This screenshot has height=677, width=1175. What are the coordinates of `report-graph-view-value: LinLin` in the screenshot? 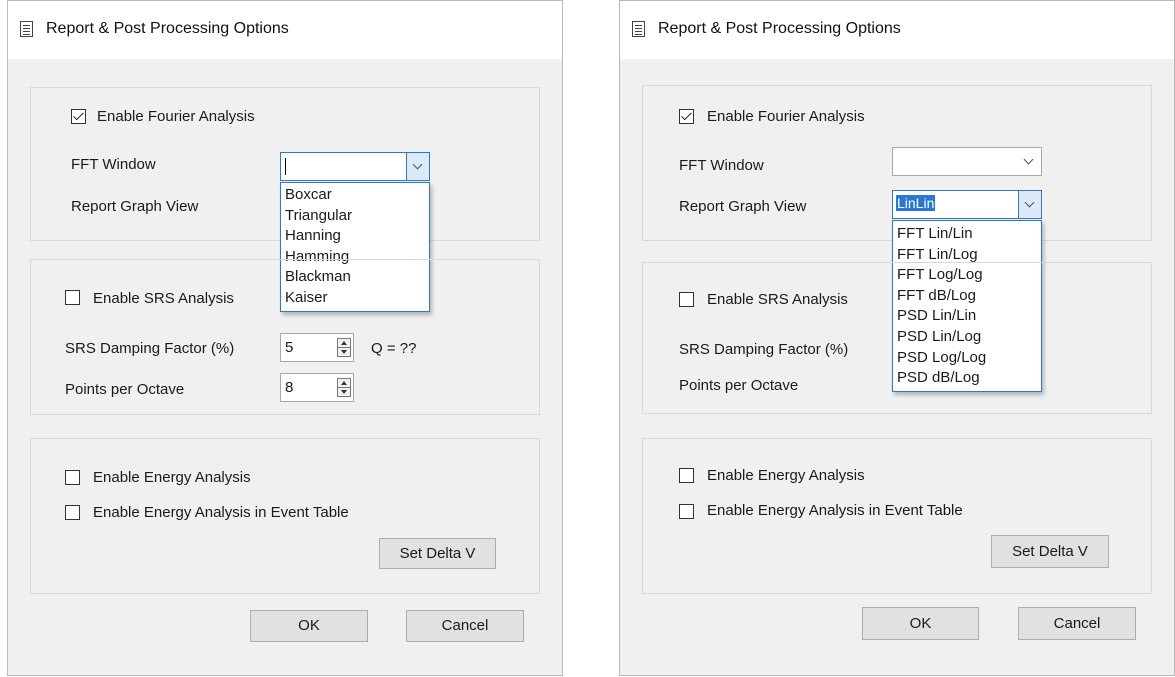 It's located at (916, 203).